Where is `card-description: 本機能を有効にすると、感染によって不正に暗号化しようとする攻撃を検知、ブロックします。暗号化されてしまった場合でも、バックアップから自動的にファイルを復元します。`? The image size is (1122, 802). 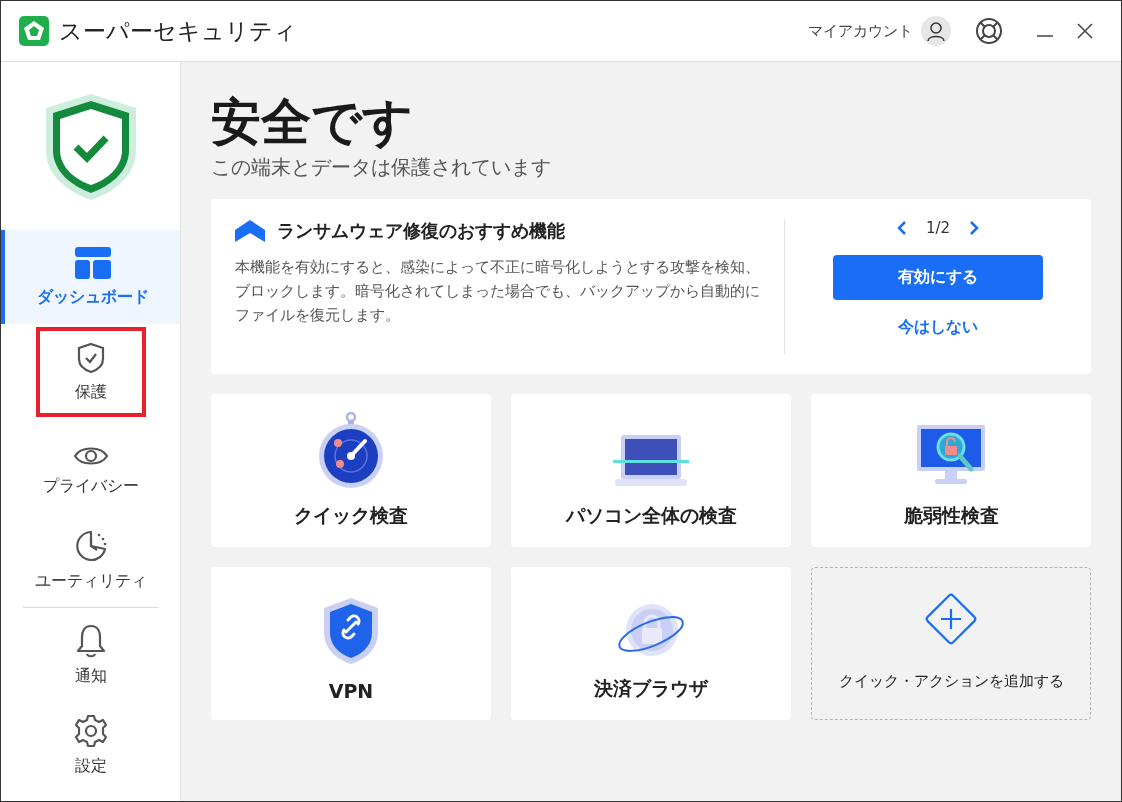
card-description: 本機能を有効にすると、感染によって不正に暗号化しようとする攻撃を検知、ブロックします。暗号化されてしまった場合でも、バックアップから自動的にファイルを復元します。 is located at coordinates (498, 291).